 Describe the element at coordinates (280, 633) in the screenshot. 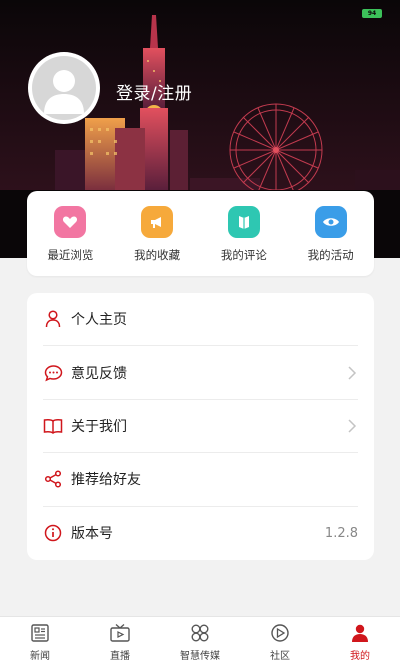

I see `play-circle-icon` at that location.